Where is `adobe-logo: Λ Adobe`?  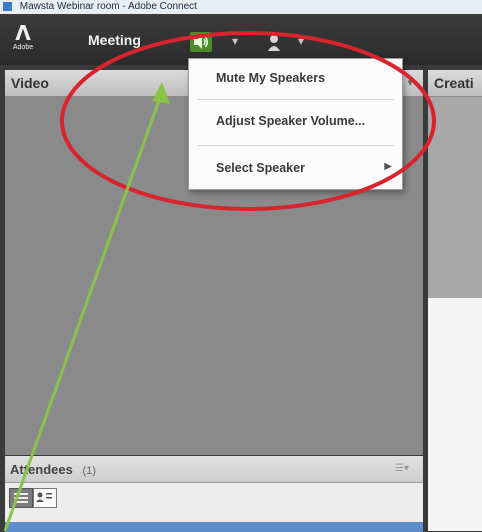
adobe-logo: Λ Adobe is located at coordinates (23, 38).